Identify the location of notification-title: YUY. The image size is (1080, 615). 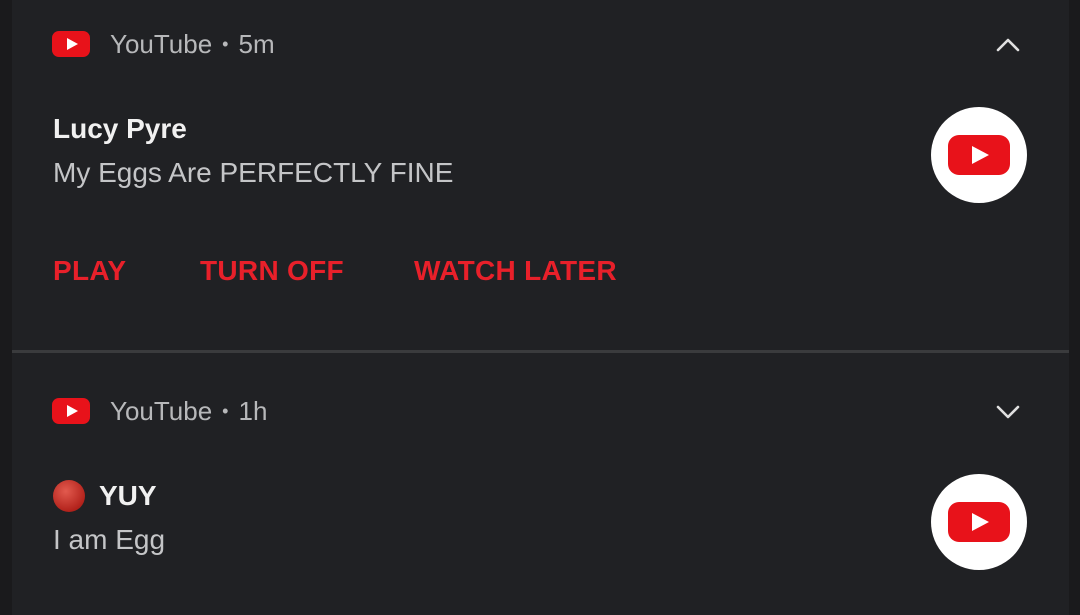
(105, 496).